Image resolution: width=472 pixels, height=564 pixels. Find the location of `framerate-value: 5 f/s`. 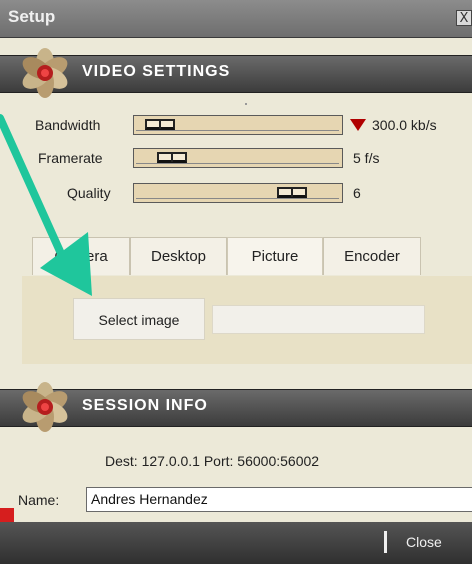

framerate-value: 5 f/s is located at coordinates (366, 158).